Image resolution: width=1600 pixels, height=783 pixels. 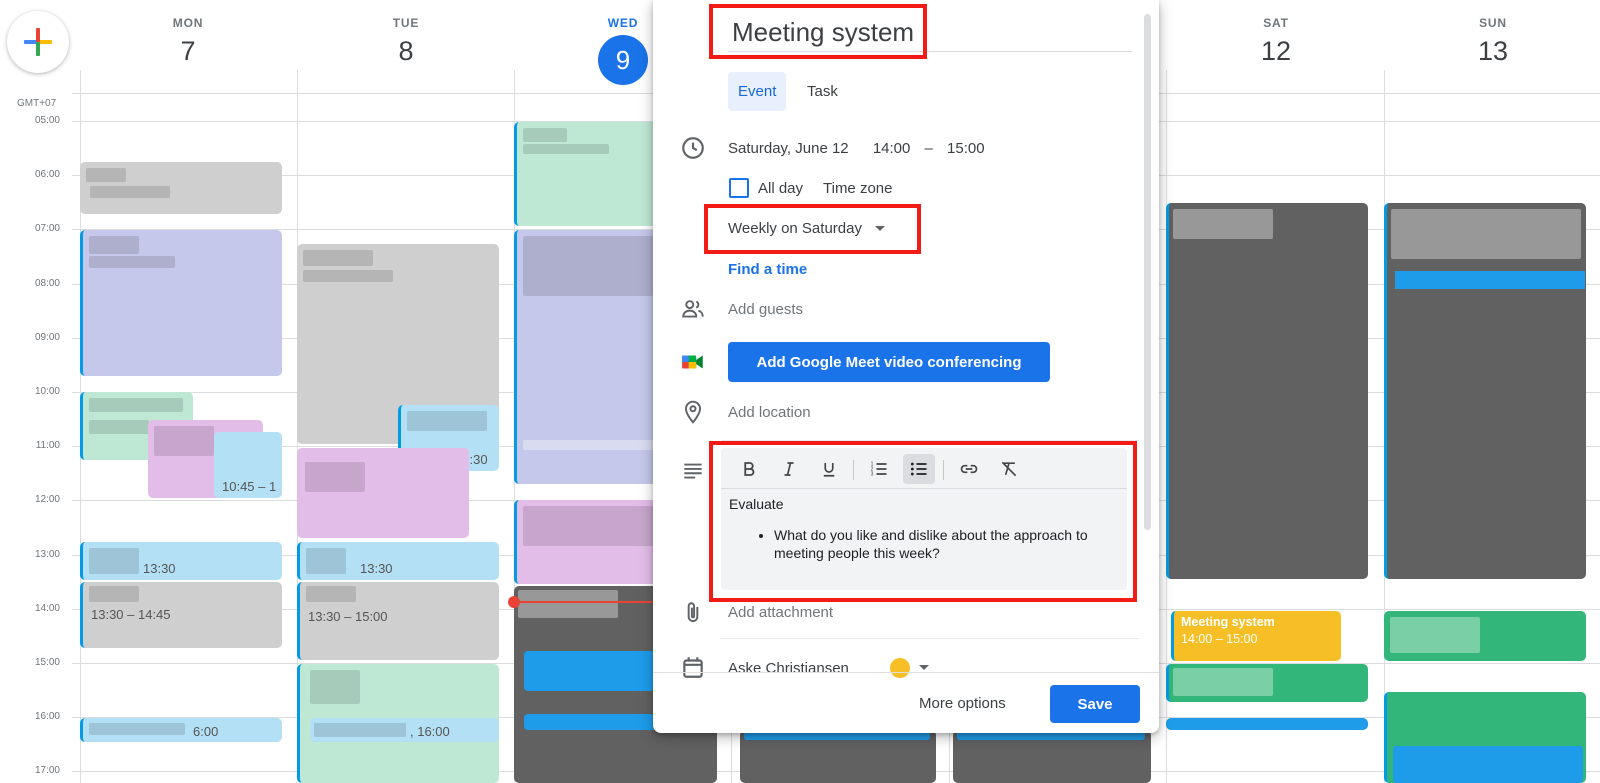 What do you see at coordinates (693, 148) in the screenshot?
I see `clock-icon` at bounding box center [693, 148].